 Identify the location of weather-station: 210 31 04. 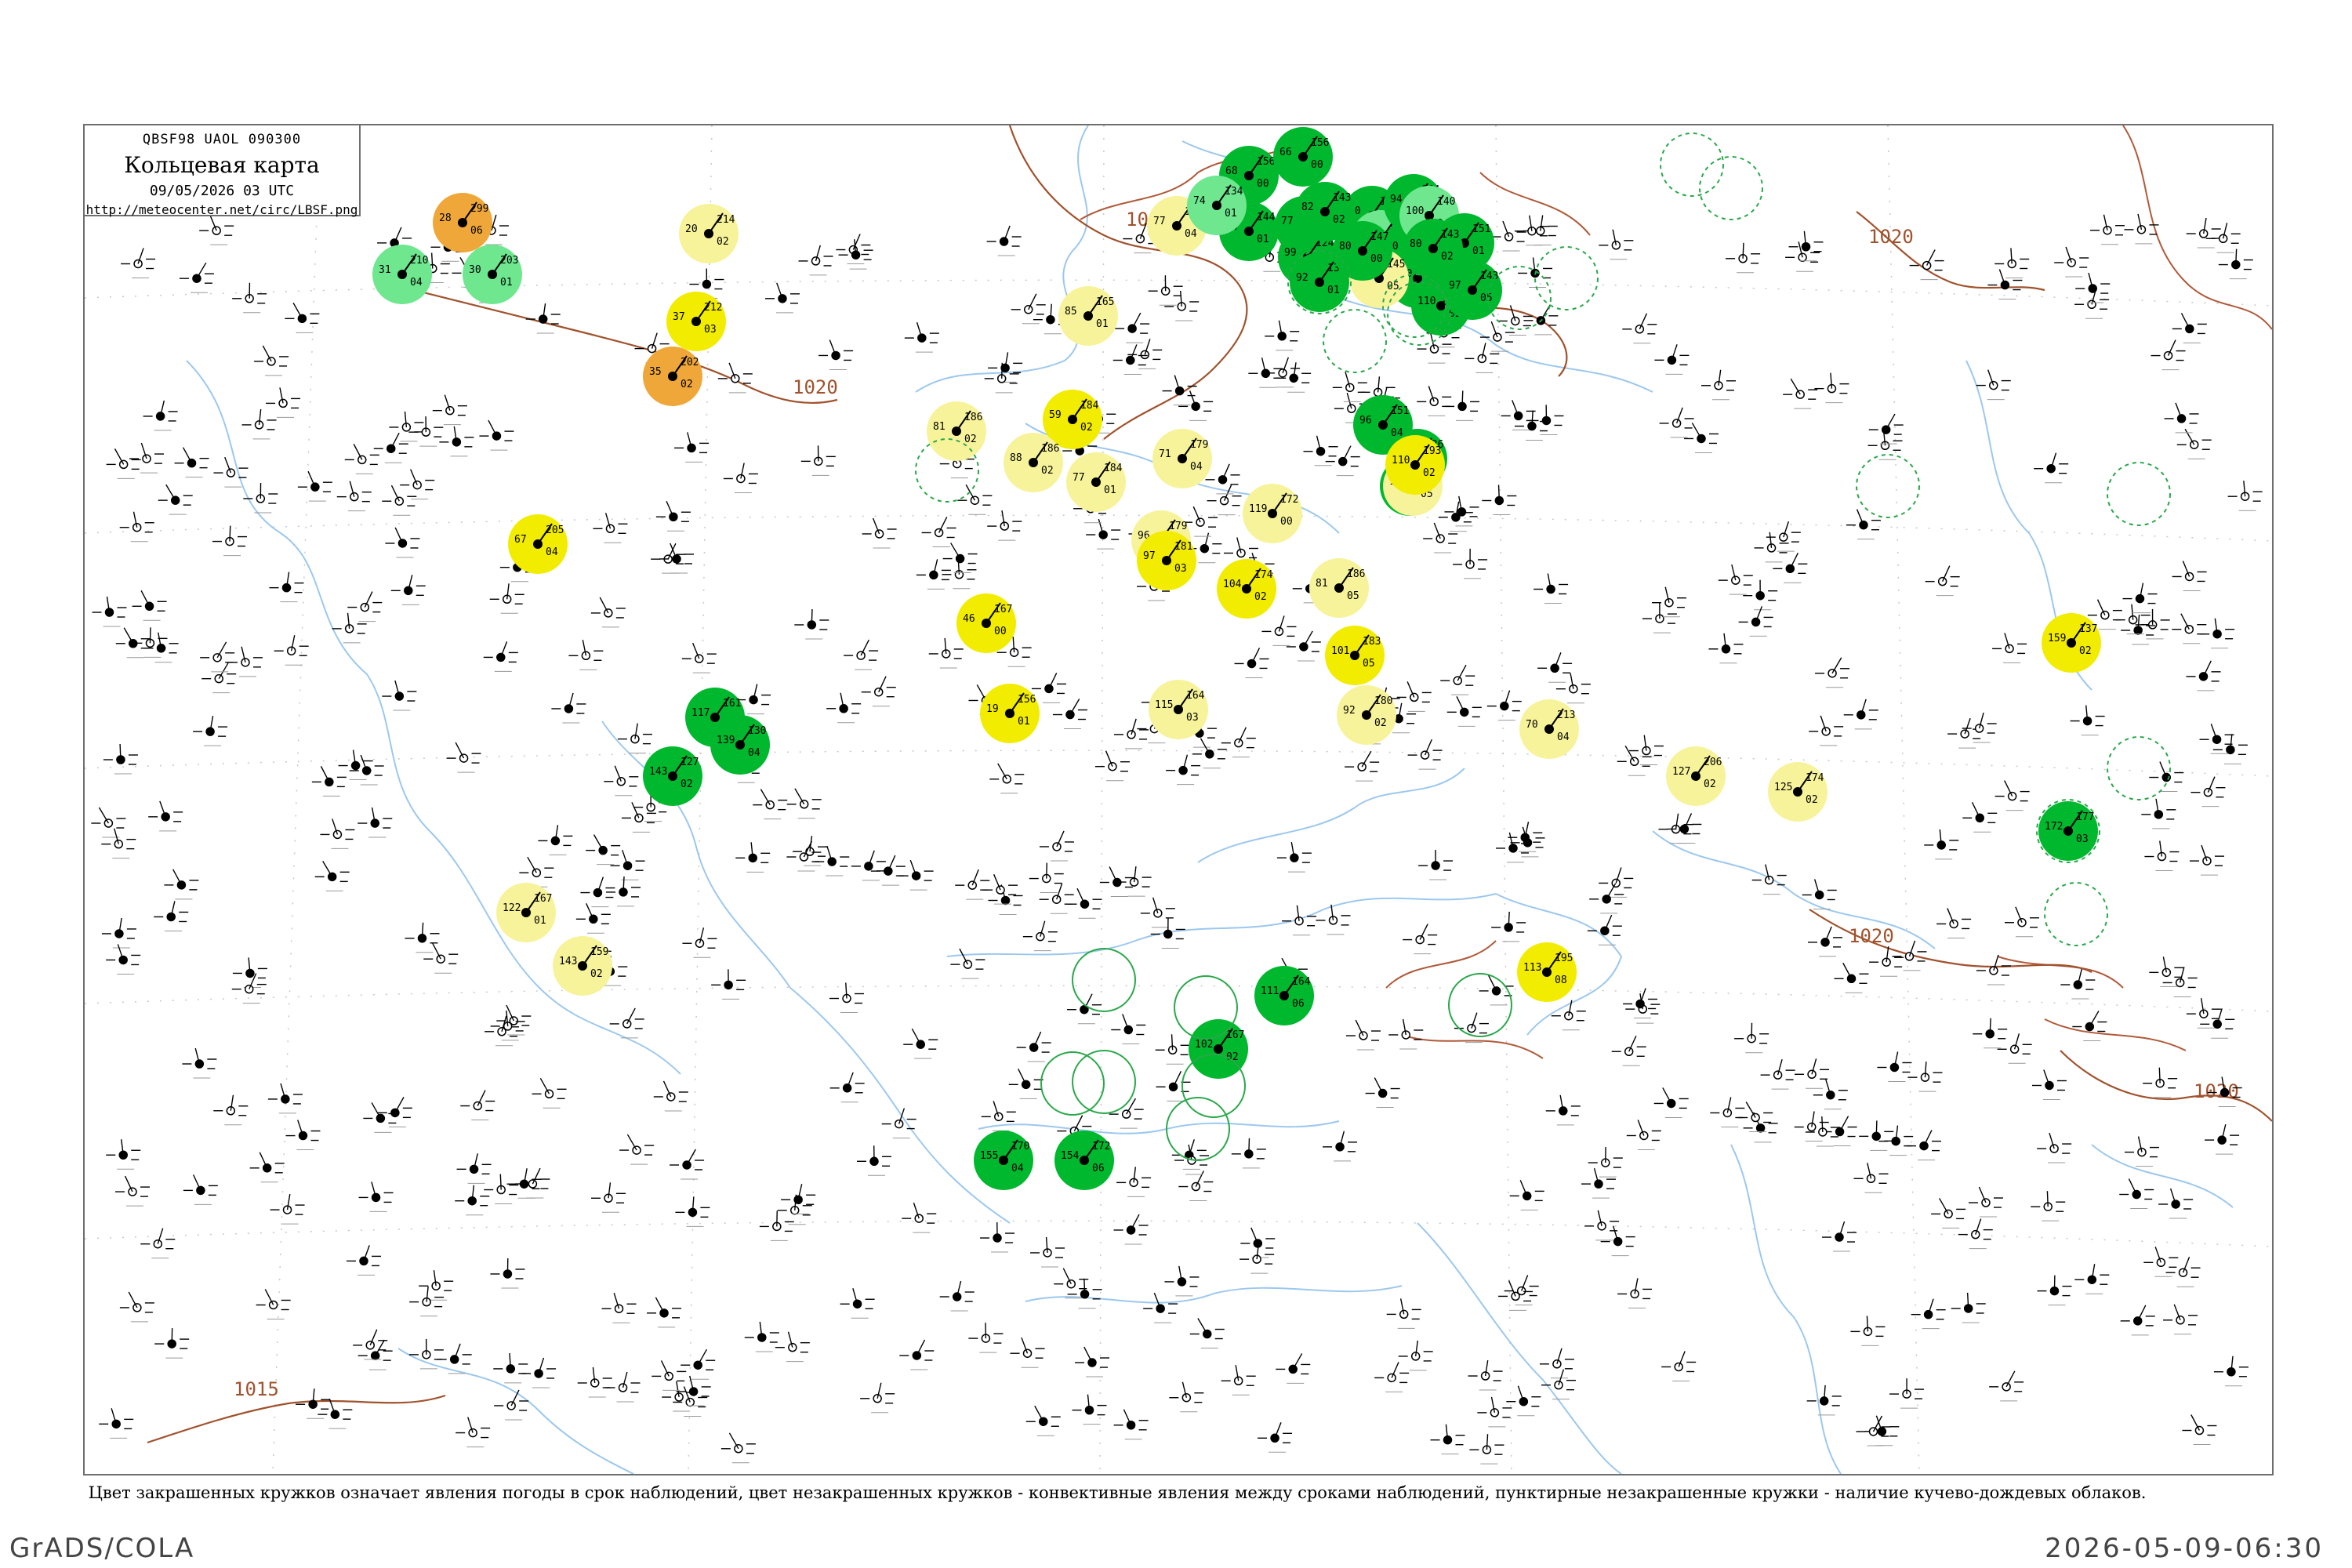
(402, 274).